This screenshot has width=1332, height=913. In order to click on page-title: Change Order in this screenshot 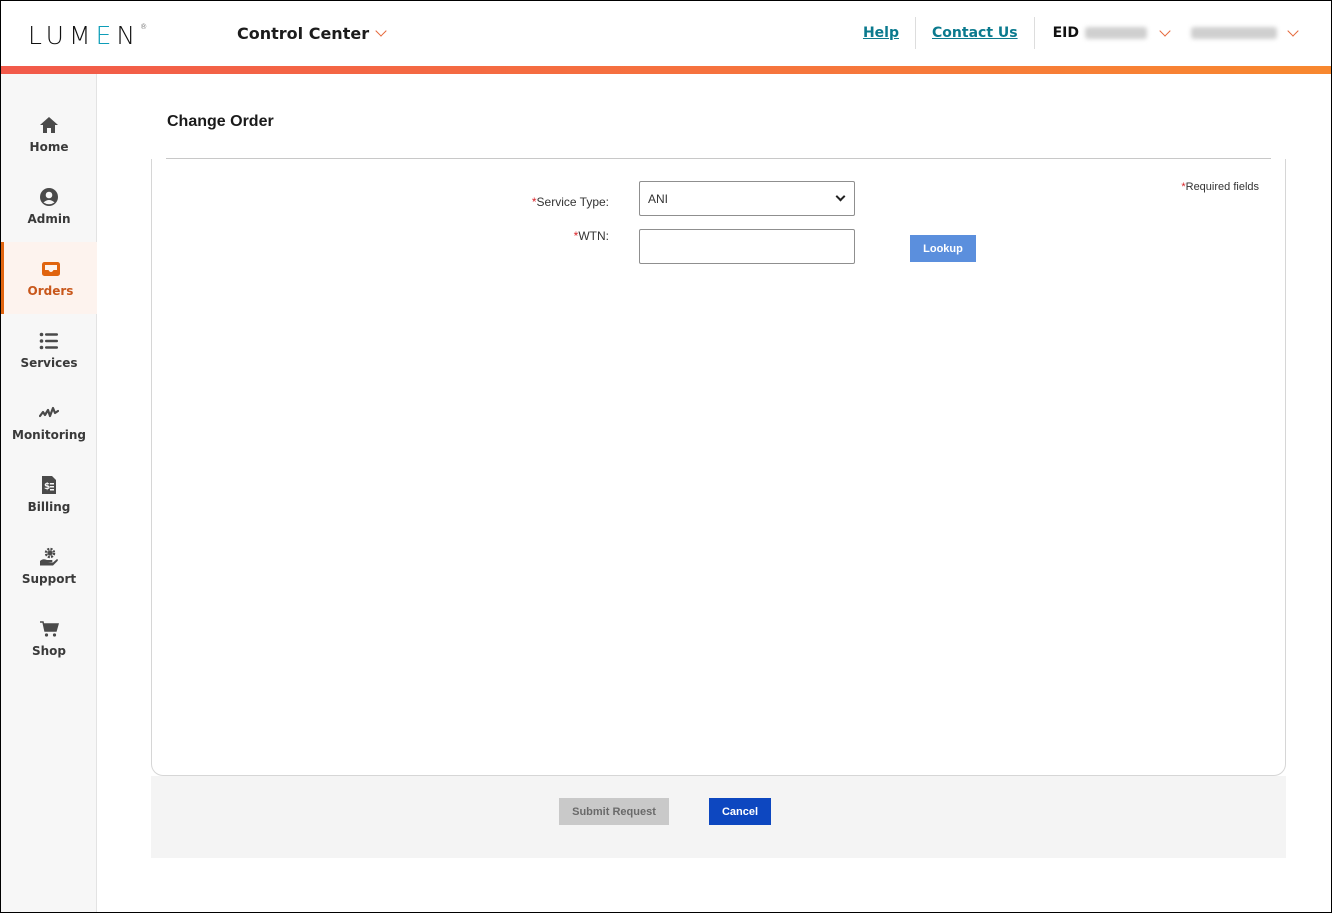, I will do `click(220, 121)`.